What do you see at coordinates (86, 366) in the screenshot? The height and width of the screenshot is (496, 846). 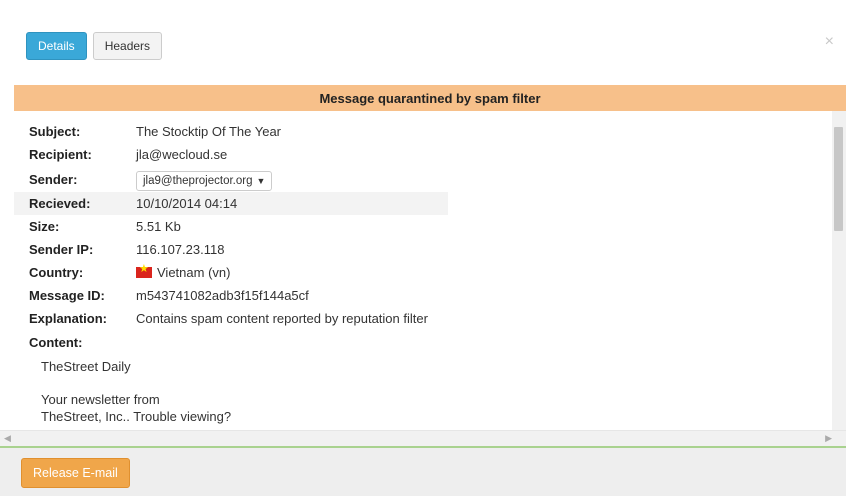 I see `email-line: TheStreet Daily` at bounding box center [86, 366].